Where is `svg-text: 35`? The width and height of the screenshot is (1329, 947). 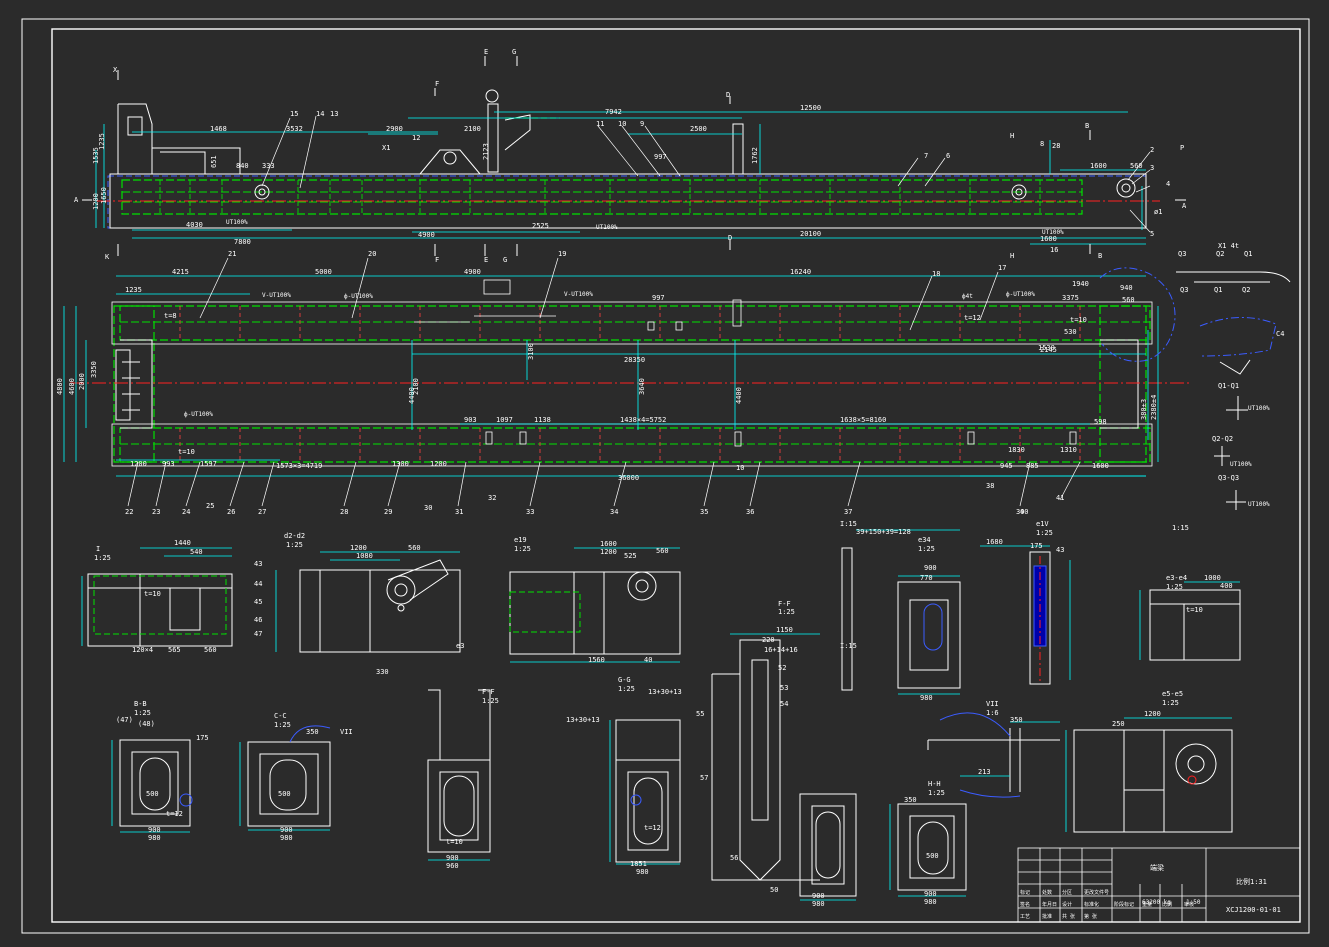 svg-text: 35 is located at coordinates (704, 512).